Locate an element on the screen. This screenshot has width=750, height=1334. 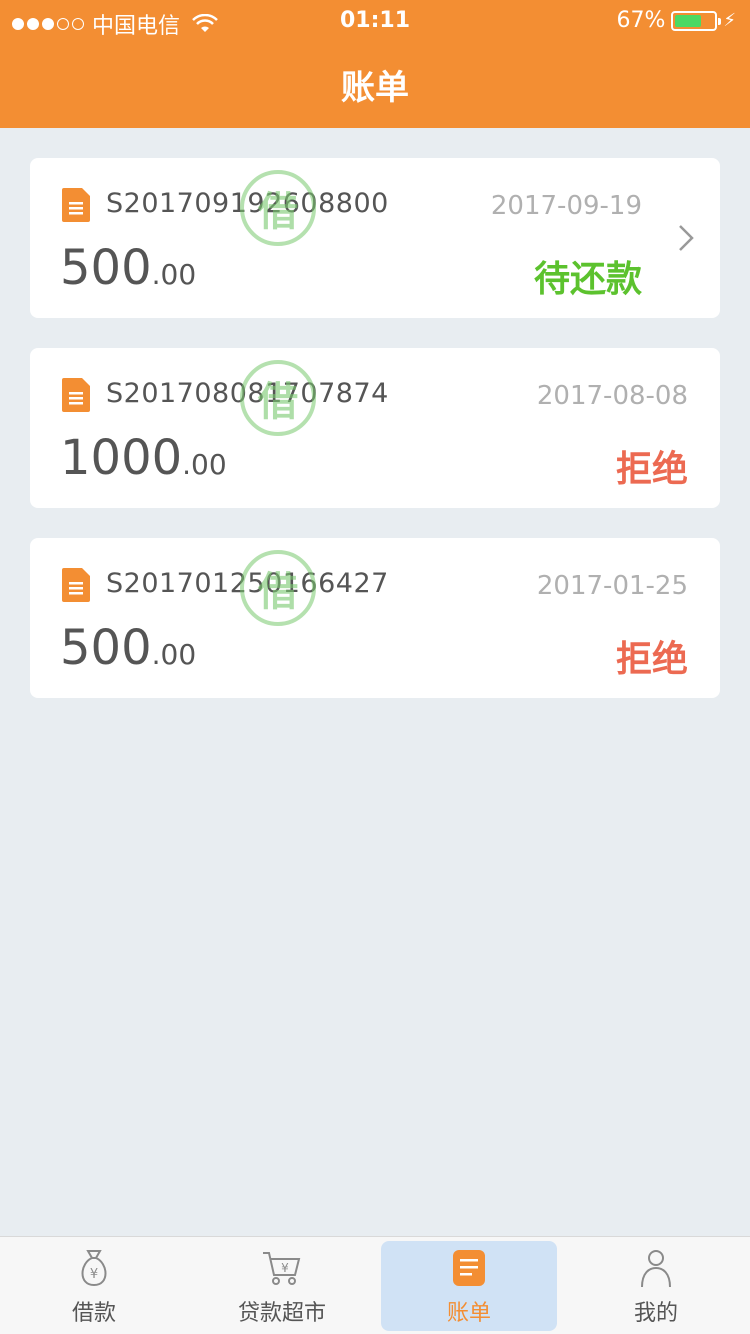
status-right: 67% ⚡ is located at coordinates (676, 20).